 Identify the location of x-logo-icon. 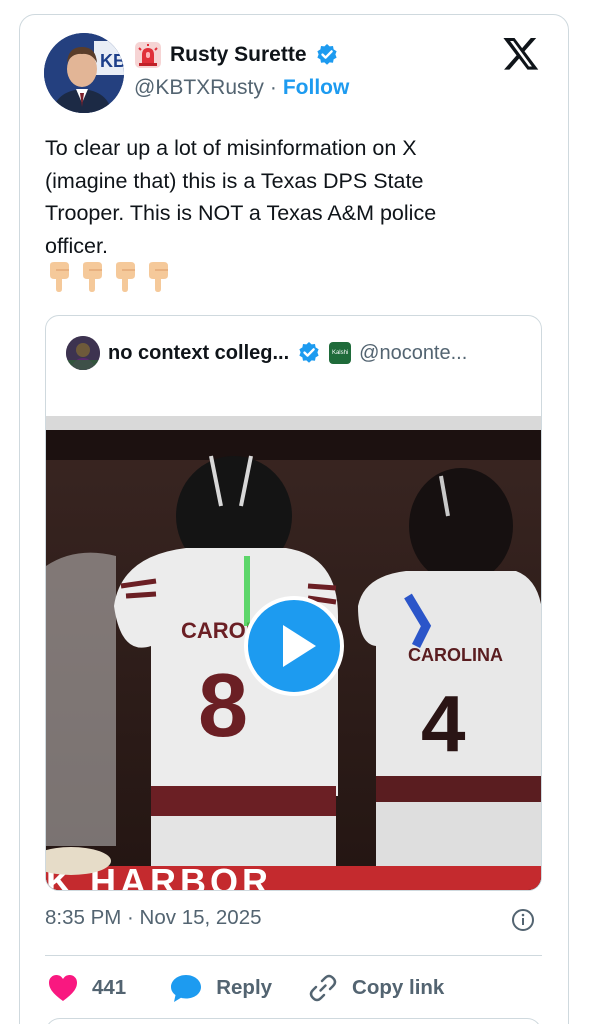
(521, 53).